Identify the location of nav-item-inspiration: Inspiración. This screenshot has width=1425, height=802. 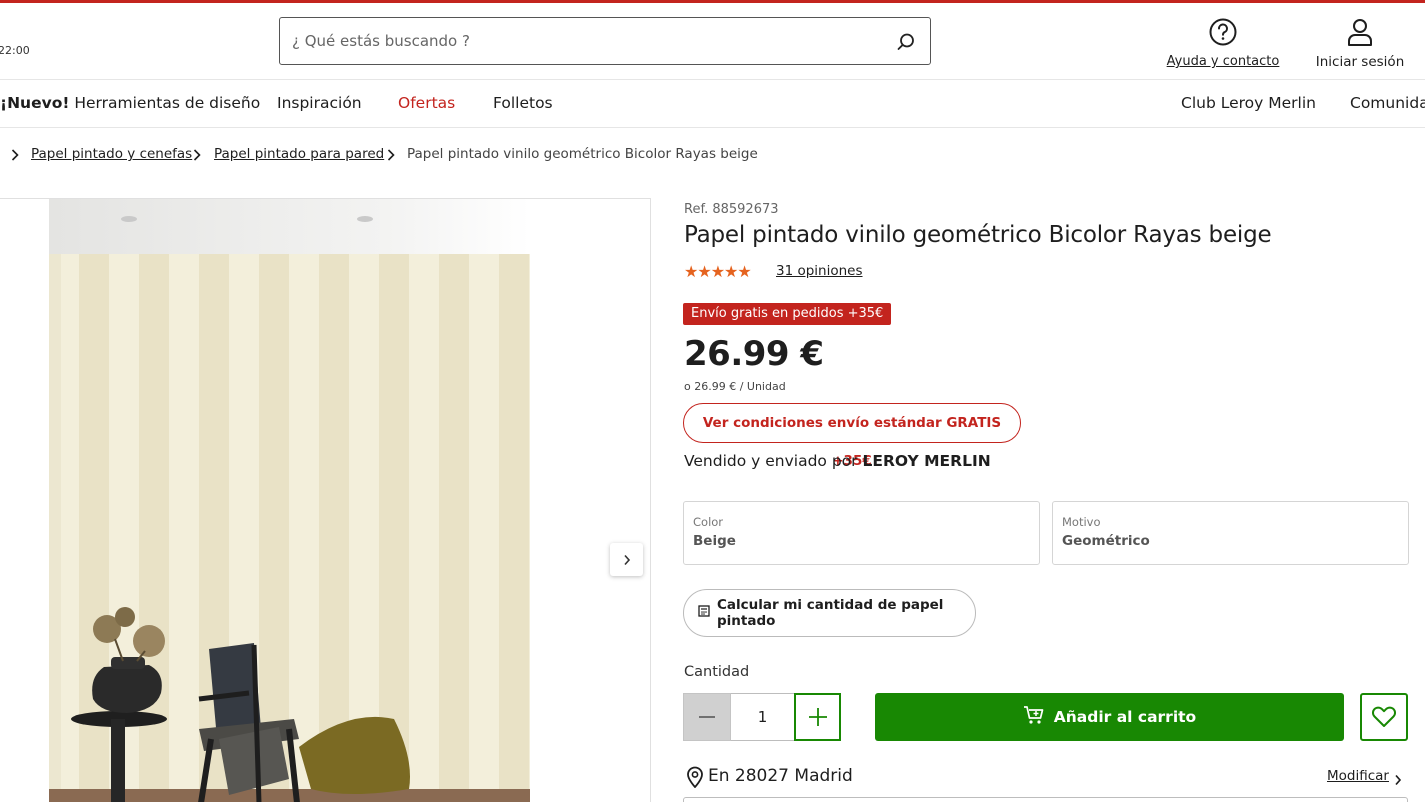
(319, 103).